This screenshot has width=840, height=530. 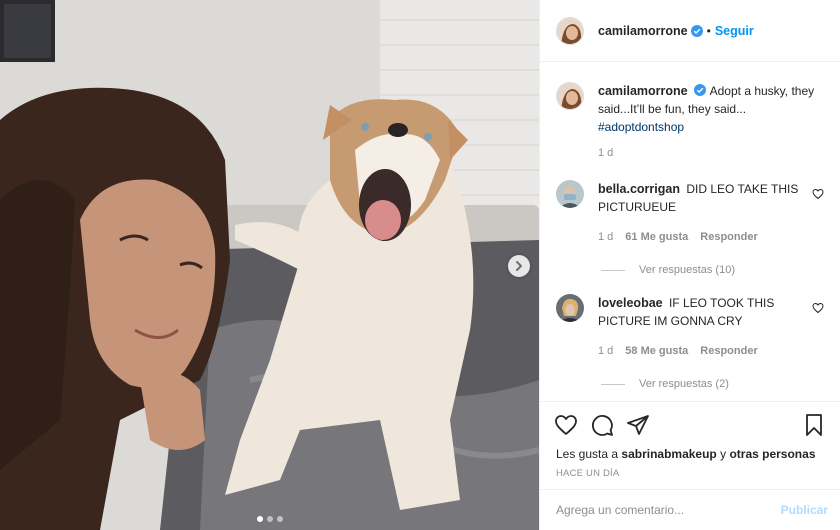 I want to click on save-bookmark-icon, so click(x=814, y=425).